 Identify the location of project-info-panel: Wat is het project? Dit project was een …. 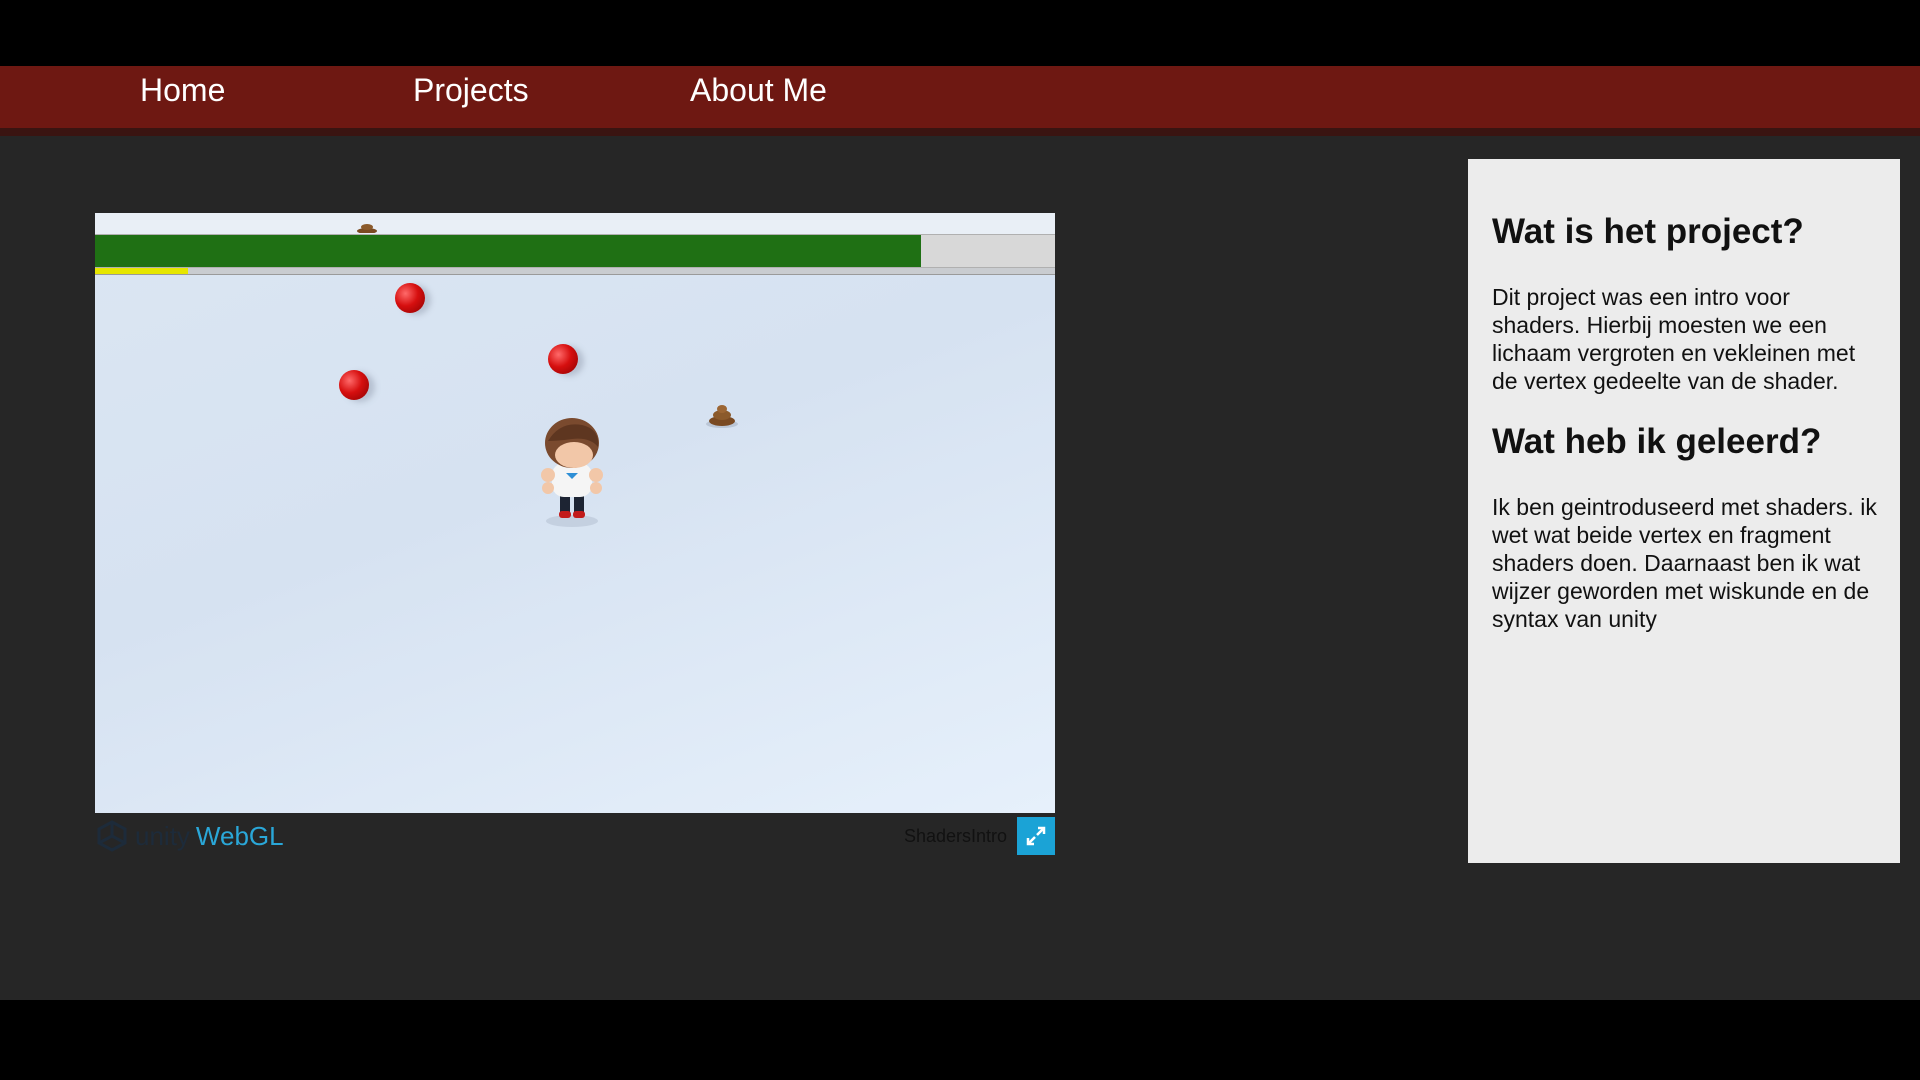
(1684, 511).